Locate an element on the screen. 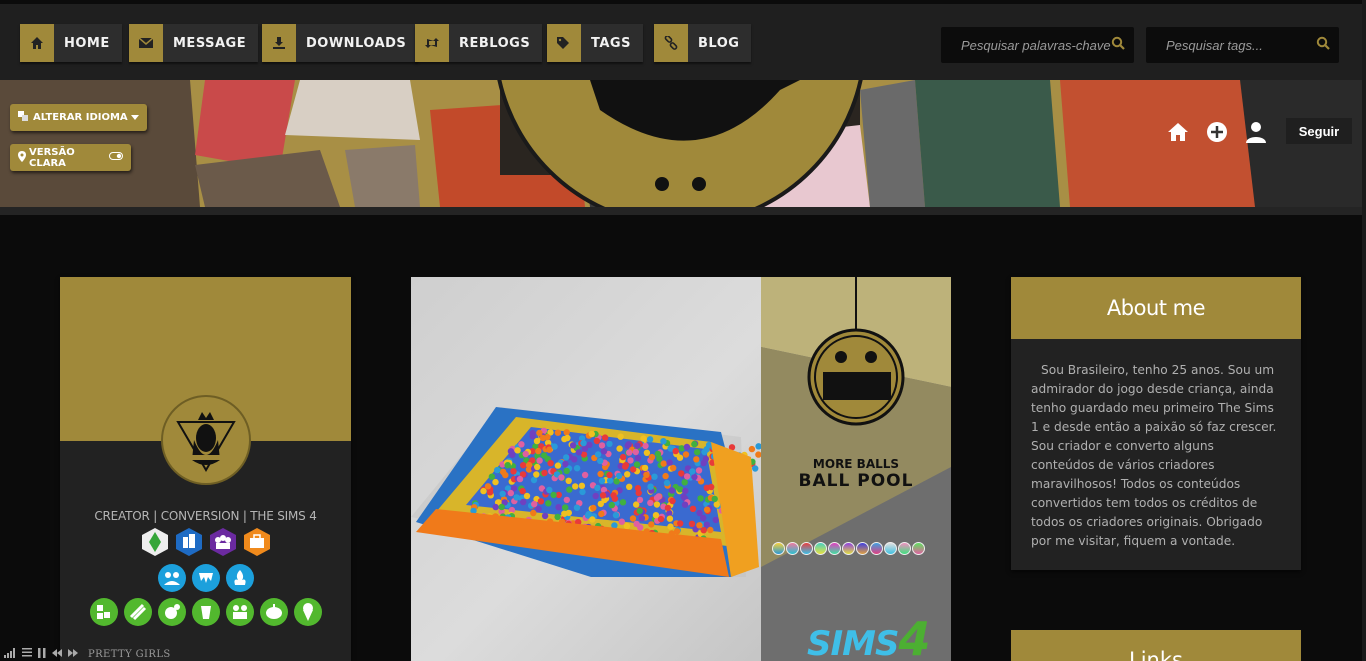 This screenshot has height=661, width=1366. sims4-logo-number: 4 is located at coordinates (914, 636).